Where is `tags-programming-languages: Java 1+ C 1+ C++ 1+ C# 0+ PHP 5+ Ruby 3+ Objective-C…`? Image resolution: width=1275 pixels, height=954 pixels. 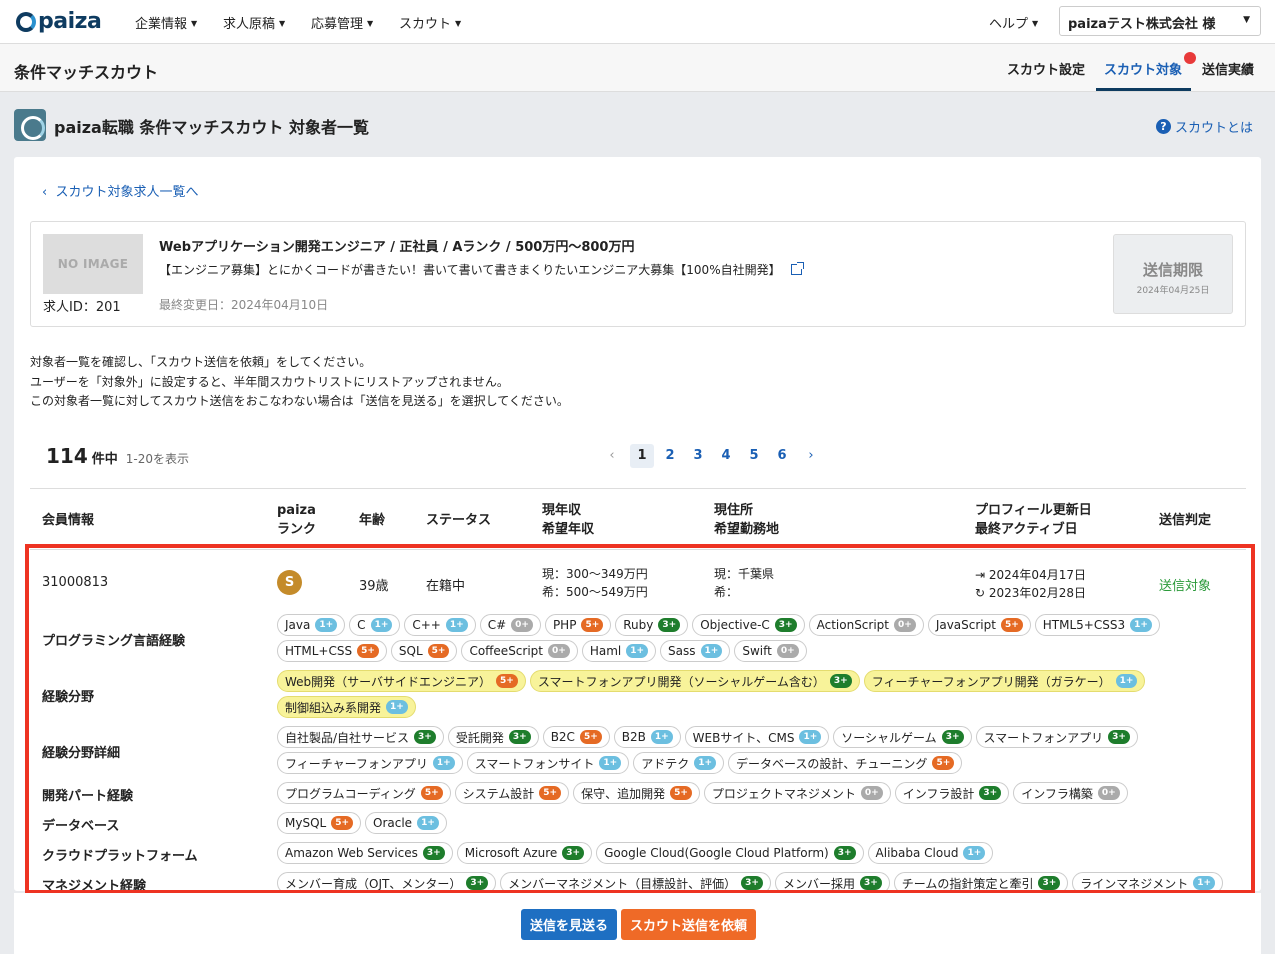
tags-programming-languages: Java 1+ C 1+ C++ 1+ C# 0+ PHP 5+ Ruby 3+ Objective-C… is located at coordinates (757, 638).